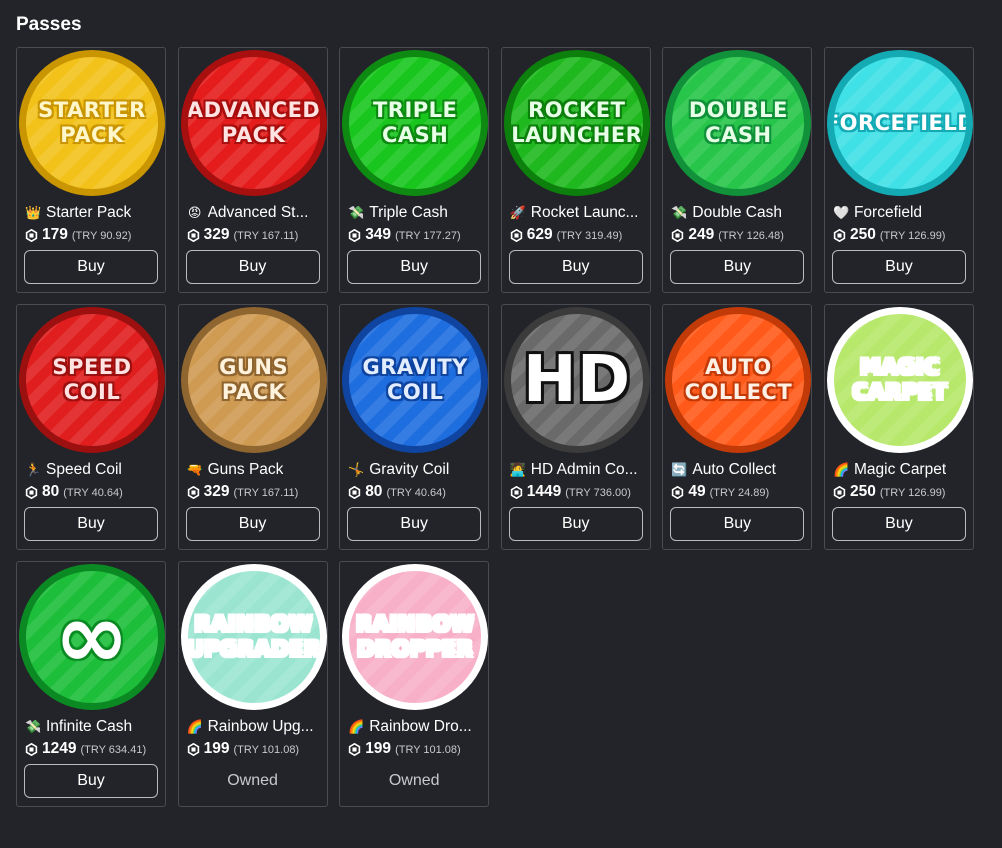 The width and height of the screenshot is (1002, 848). What do you see at coordinates (88, 213) in the screenshot?
I see `pass-name: Starter Pack` at bounding box center [88, 213].